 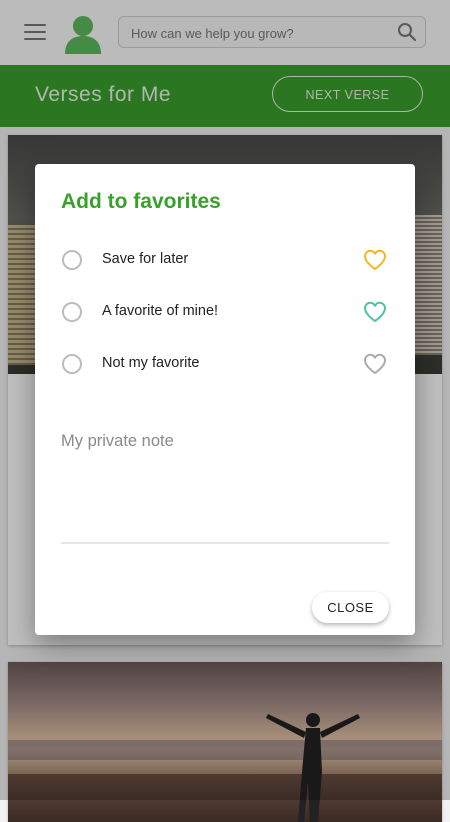 What do you see at coordinates (225, 364) in the screenshot?
I see `option-not-my-favorite: Not my favorite` at bounding box center [225, 364].